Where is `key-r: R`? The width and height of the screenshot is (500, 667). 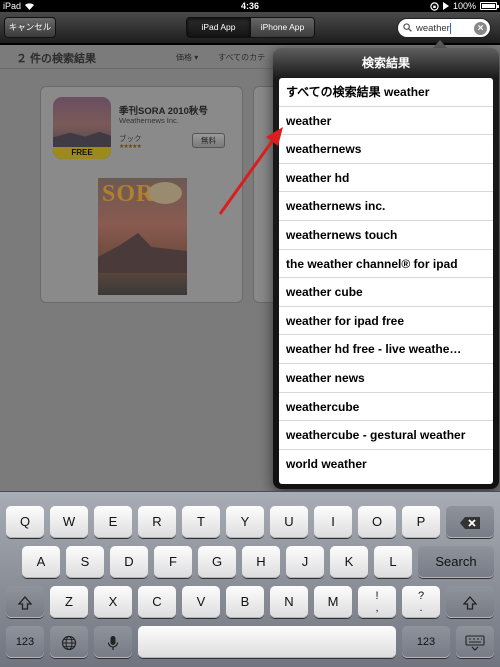 key-r: R is located at coordinates (157, 522).